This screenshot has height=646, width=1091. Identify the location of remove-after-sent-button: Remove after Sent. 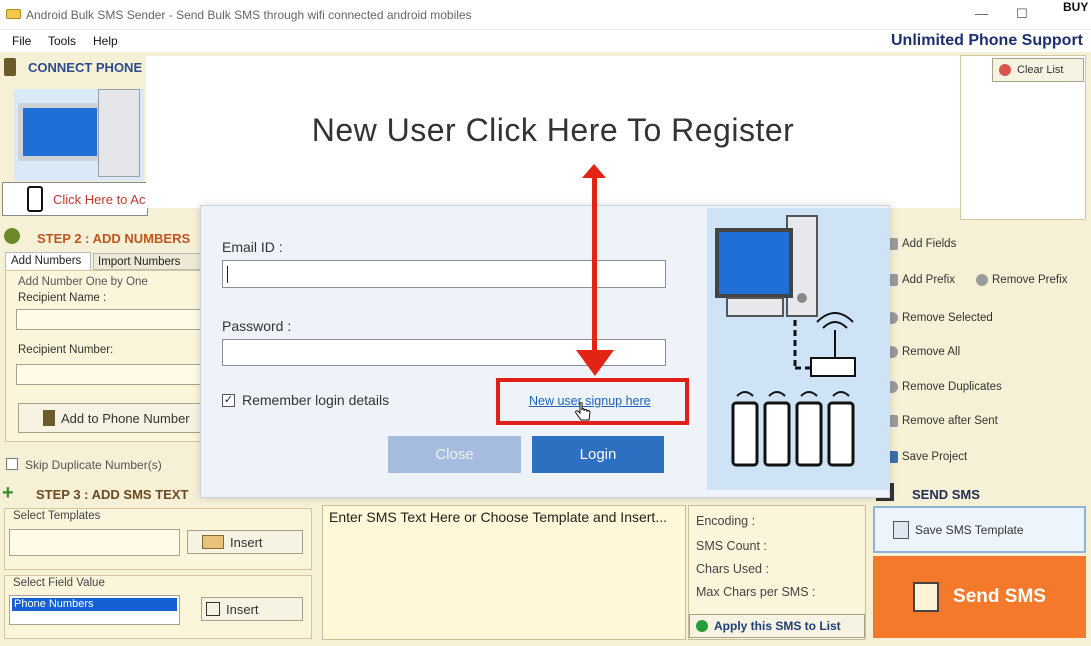
(981, 420).